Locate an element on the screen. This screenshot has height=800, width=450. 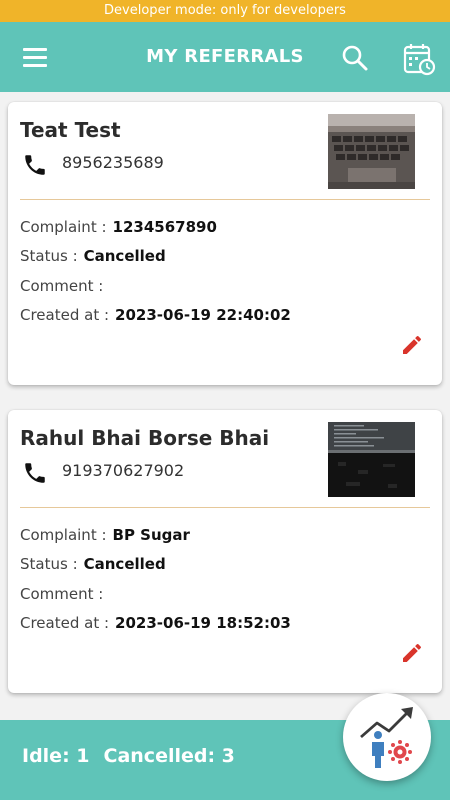
status-counts: Idle: 1 Cancelled: 3 is located at coordinates (135, 756).